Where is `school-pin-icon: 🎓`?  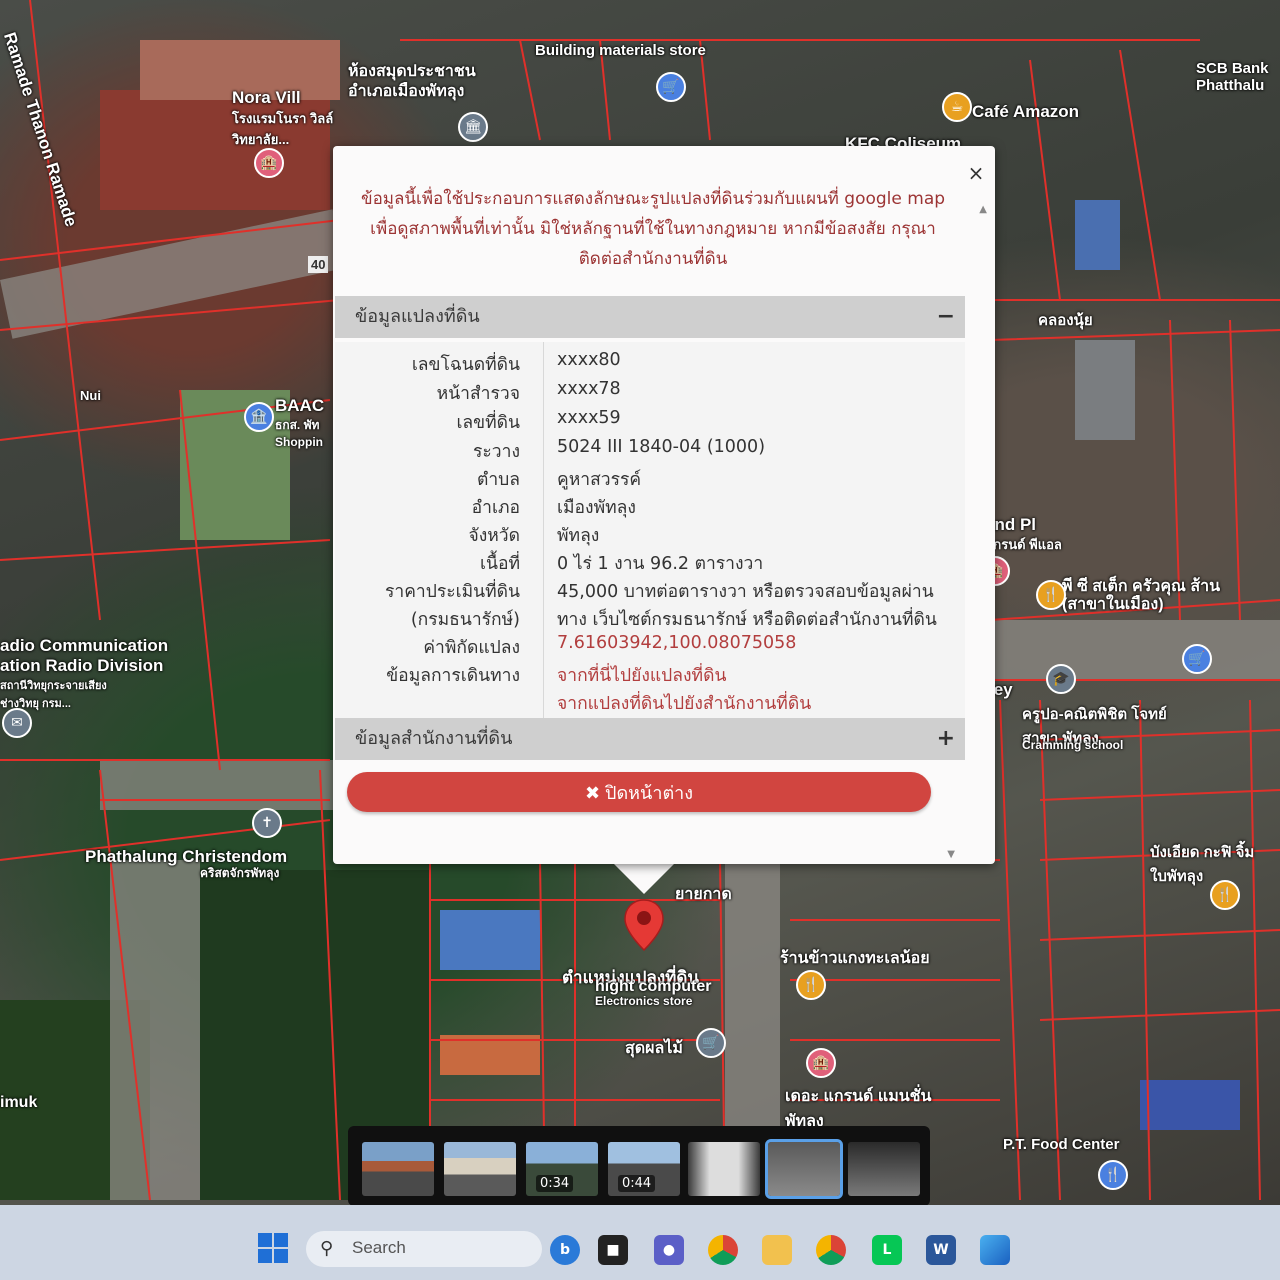 school-pin-icon: 🎓 is located at coordinates (1061, 679).